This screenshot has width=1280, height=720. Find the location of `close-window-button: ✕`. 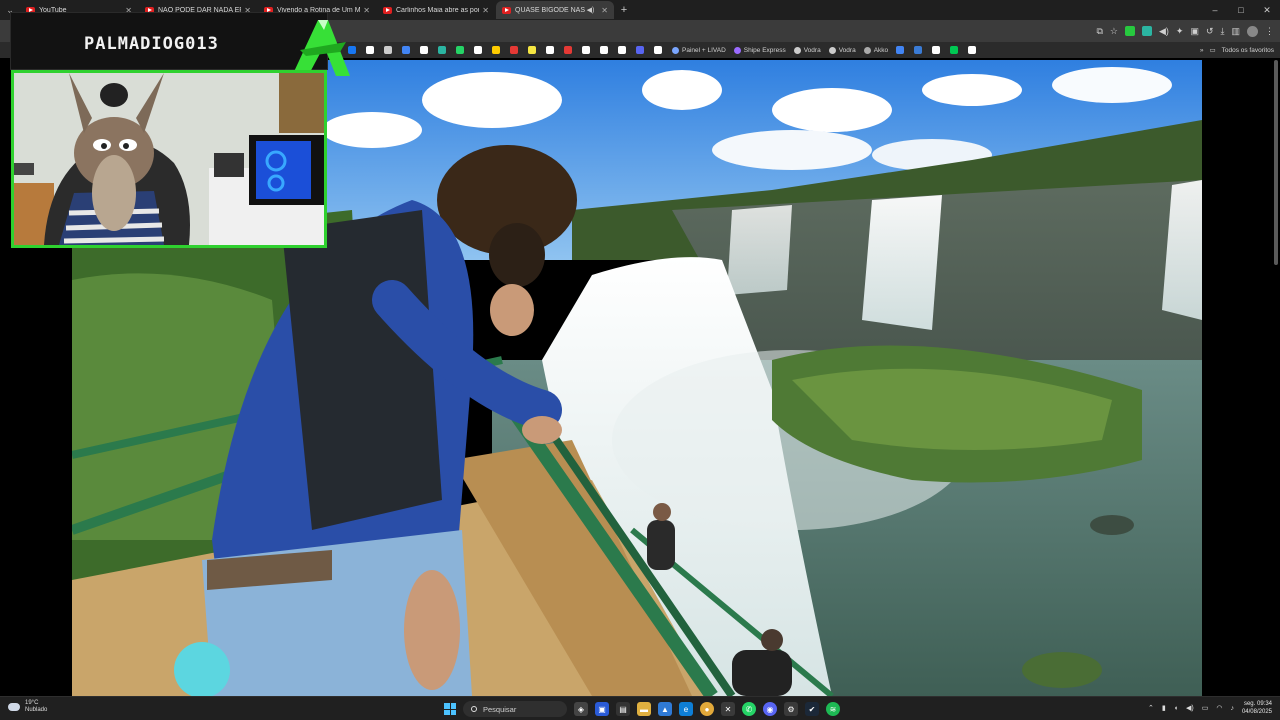

close-window-button: ✕ is located at coordinates (1267, 10).